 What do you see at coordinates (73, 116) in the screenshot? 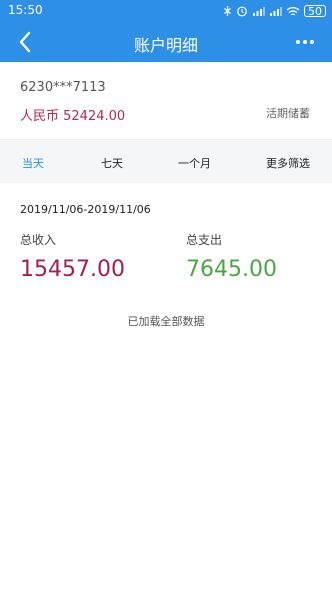
I see `account-balance: 人民币 52424.00` at bounding box center [73, 116].